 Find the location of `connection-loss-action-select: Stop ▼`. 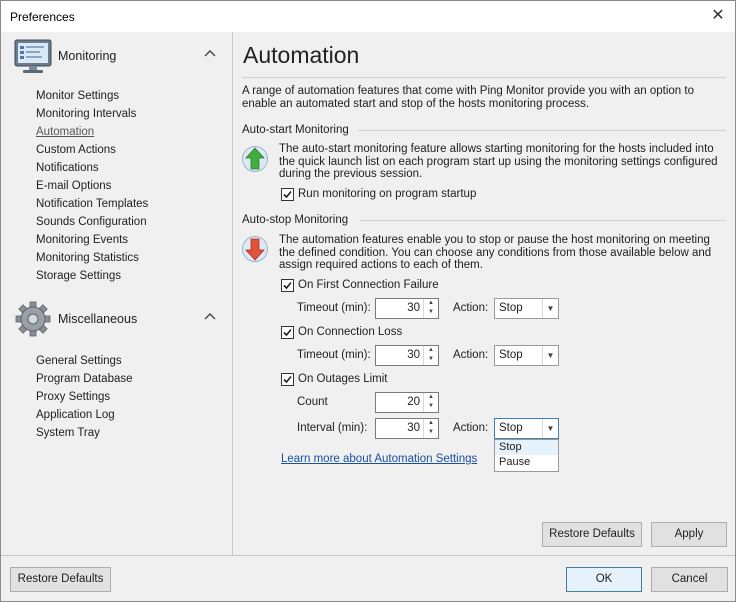

connection-loss-action-select: Stop ▼ is located at coordinates (526, 355).